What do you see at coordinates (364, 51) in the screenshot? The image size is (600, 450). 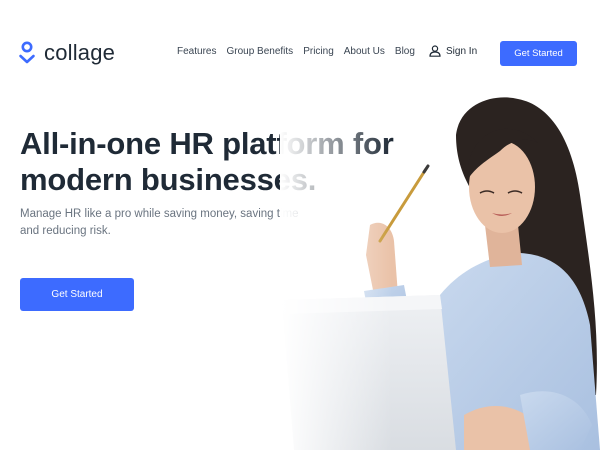 I see `nav-item-about-us: About Us` at bounding box center [364, 51].